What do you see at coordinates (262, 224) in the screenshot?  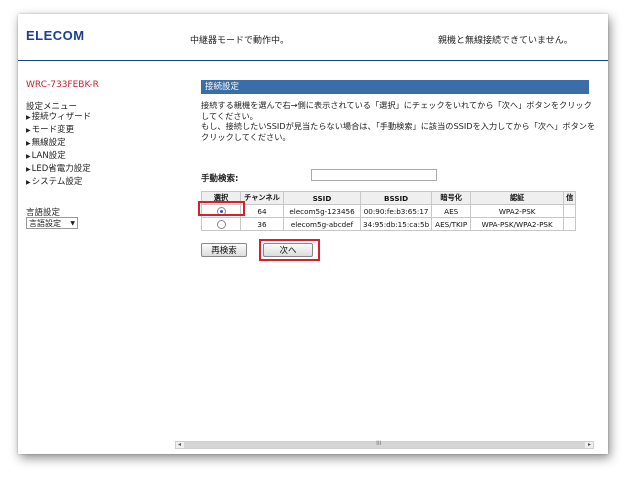 I see `channel-cell: 36` at bounding box center [262, 224].